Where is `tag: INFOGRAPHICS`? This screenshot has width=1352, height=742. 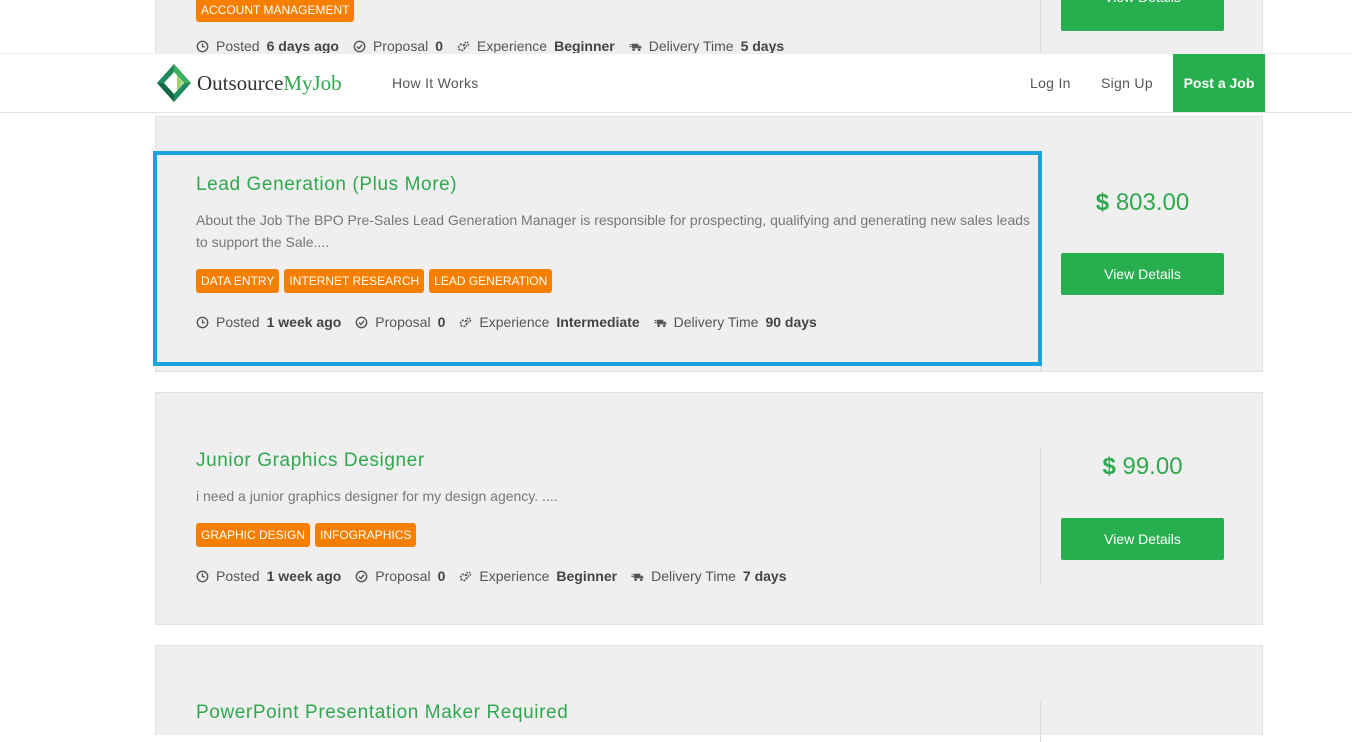
tag: INFOGRAPHICS is located at coordinates (366, 535).